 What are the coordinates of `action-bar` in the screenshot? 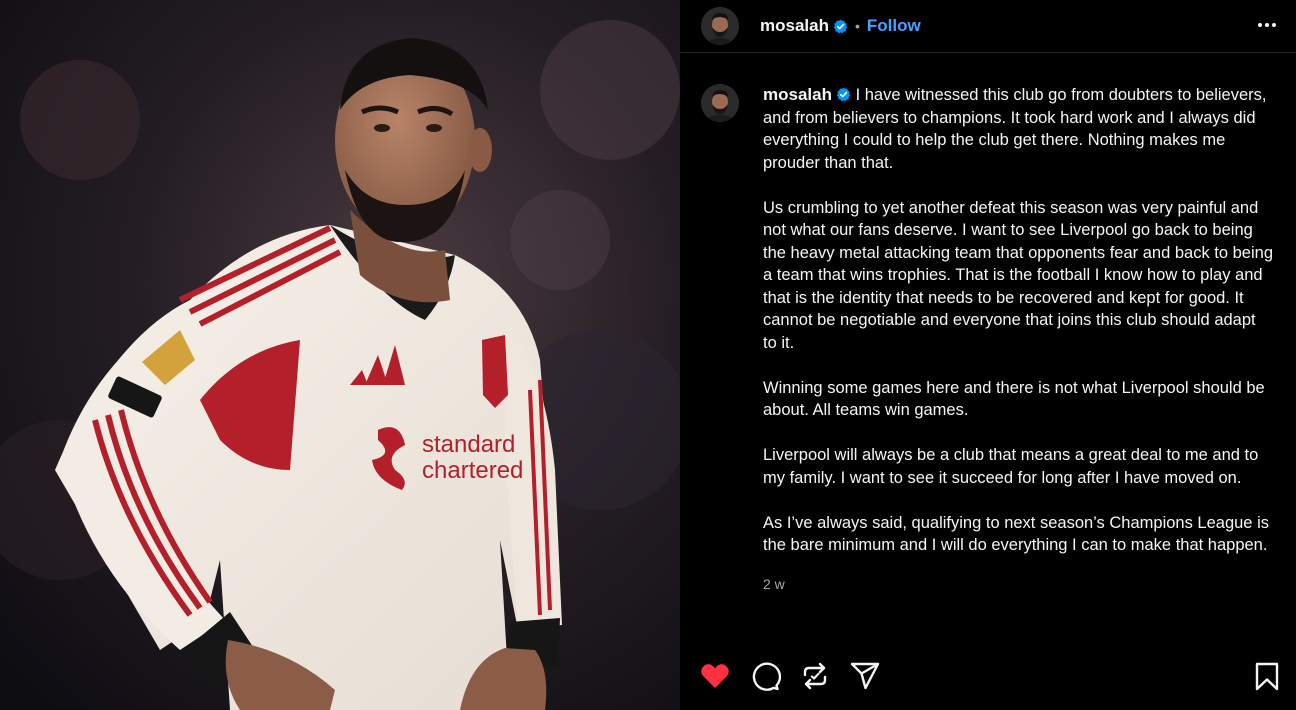 It's located at (988, 676).